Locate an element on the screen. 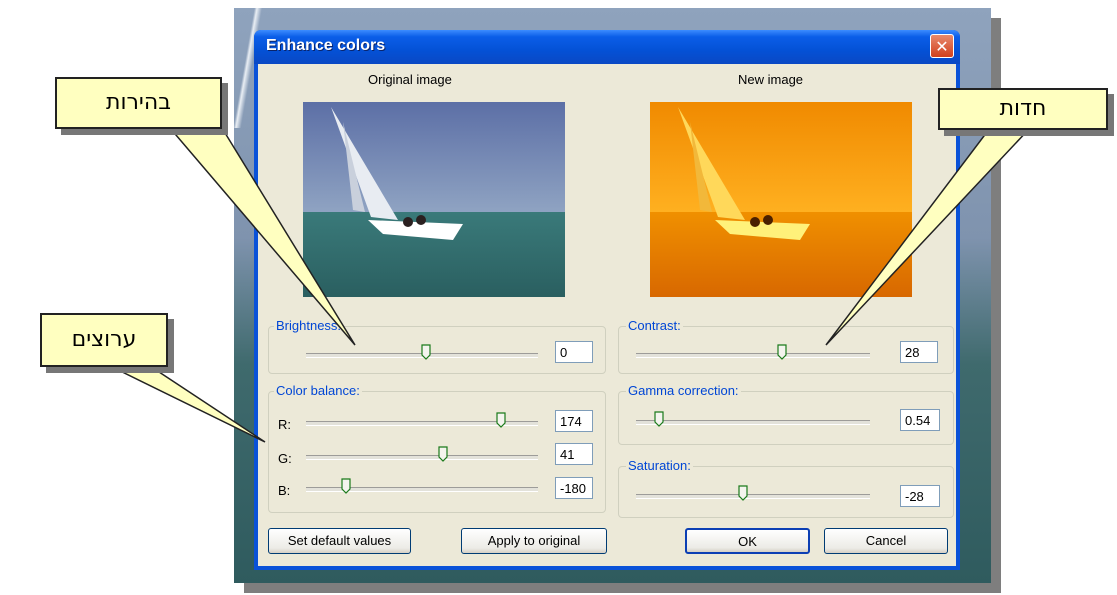 The image size is (1117, 595). channels-callout: ערוצים is located at coordinates (104, 340).